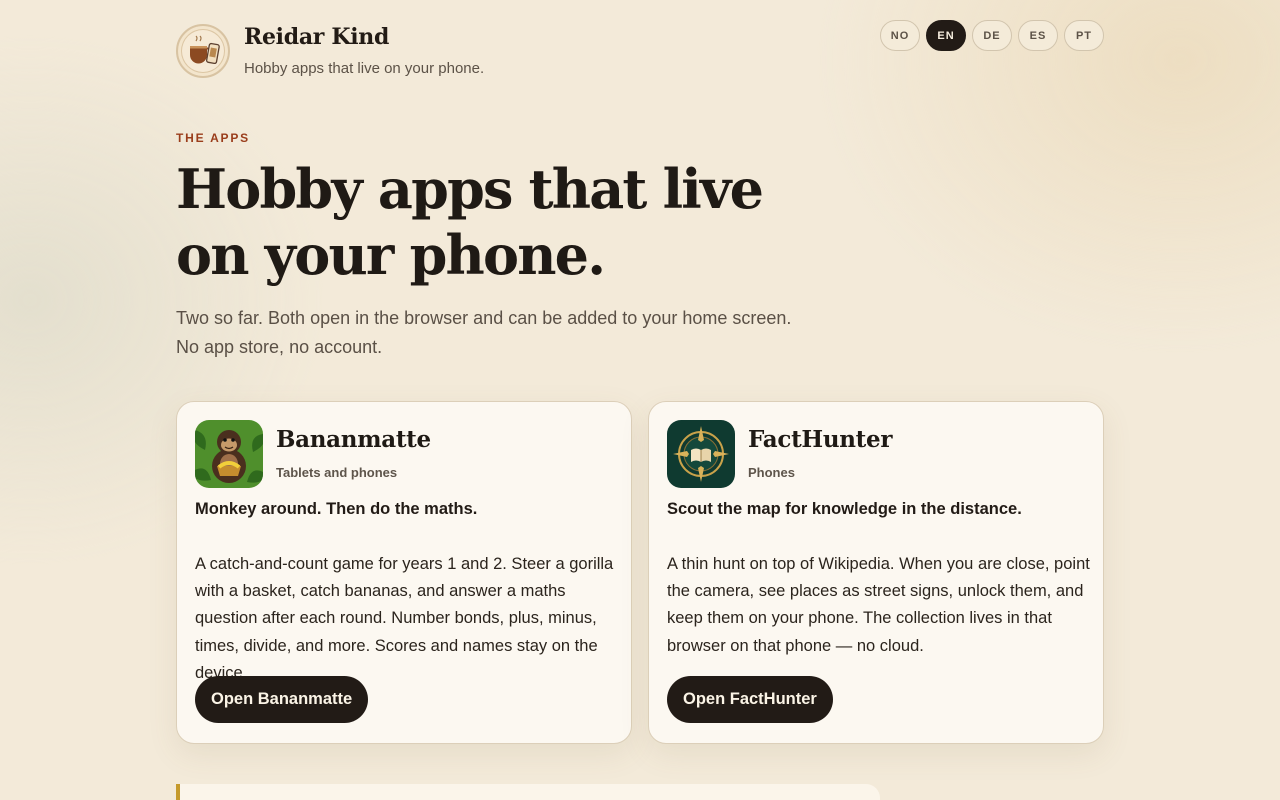  Describe the element at coordinates (391, 255) in the screenshot. I see `hero-title-line2: on your phone.` at that location.